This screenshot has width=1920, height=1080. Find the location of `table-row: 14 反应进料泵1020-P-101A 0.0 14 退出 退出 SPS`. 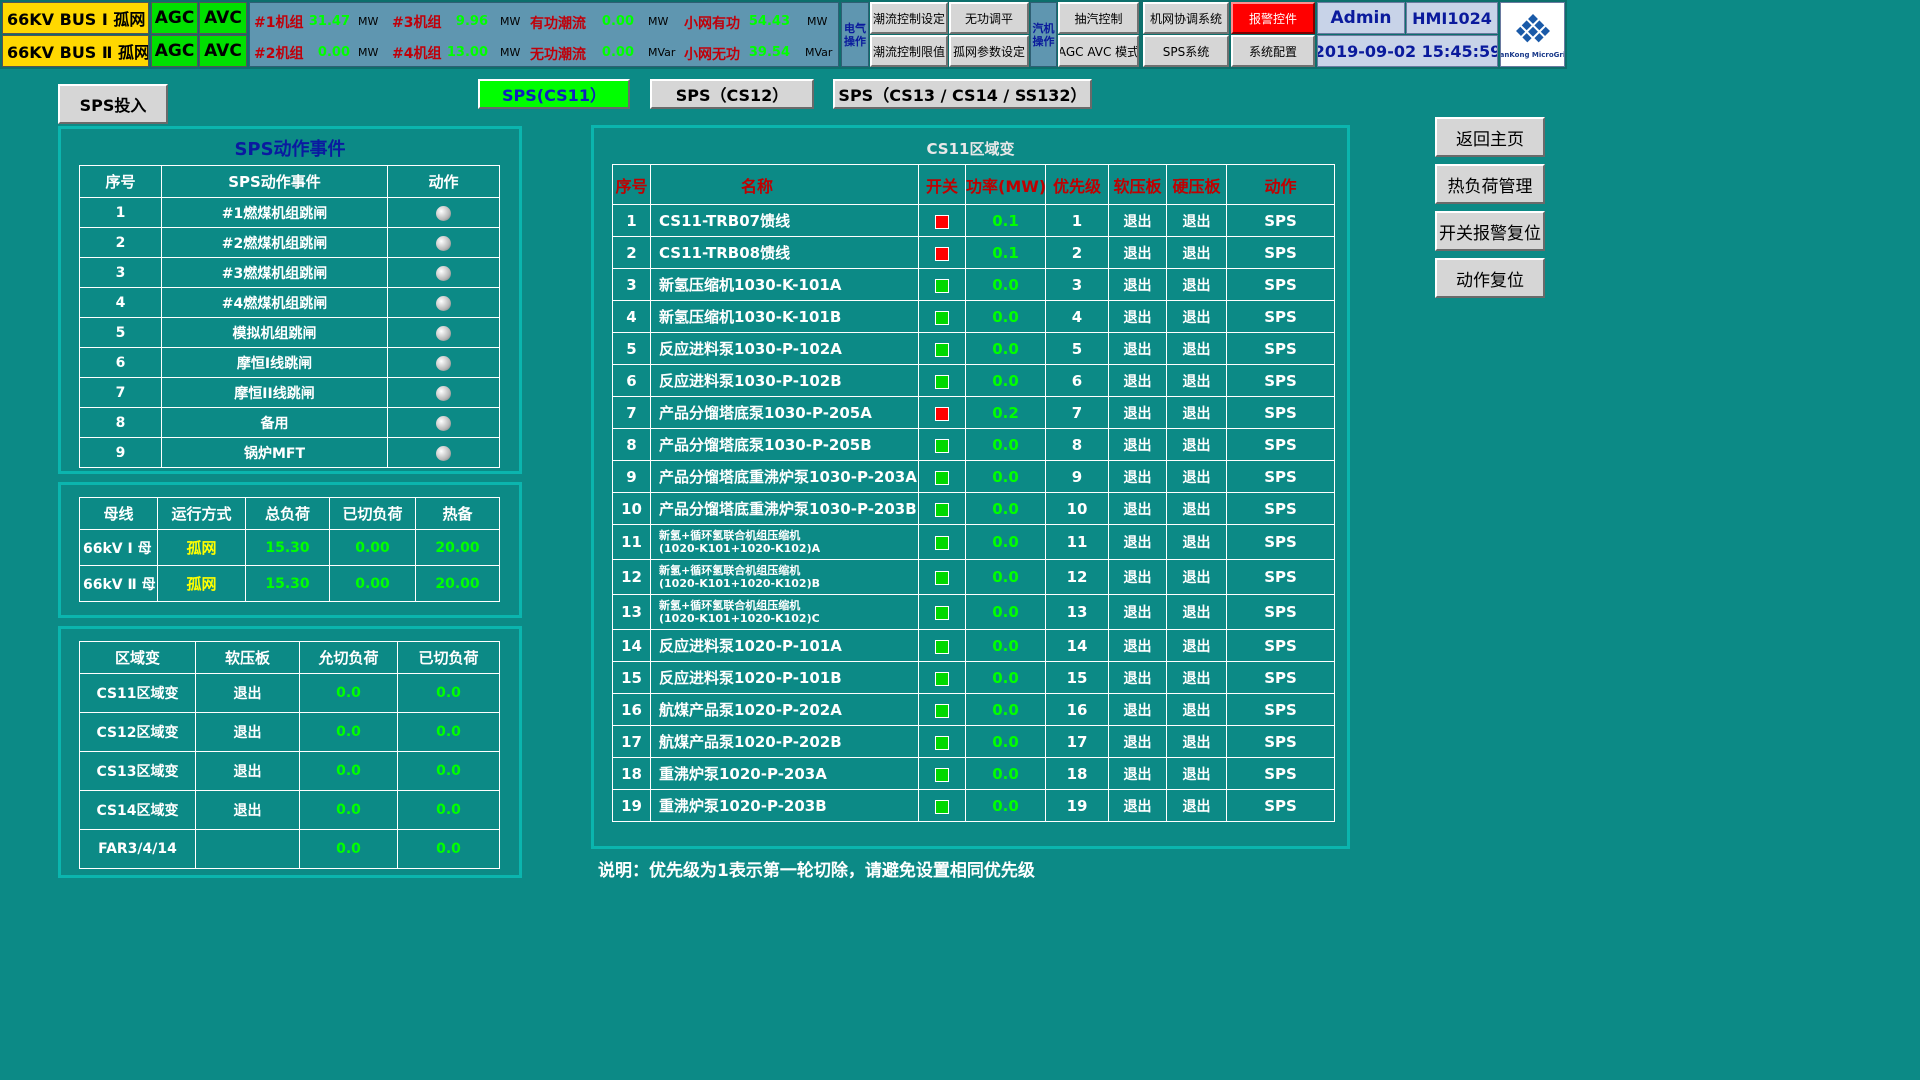

table-row: 14 反应进料泵1020-P-101A 0.0 14 退出 退出 SPS is located at coordinates (973, 645).